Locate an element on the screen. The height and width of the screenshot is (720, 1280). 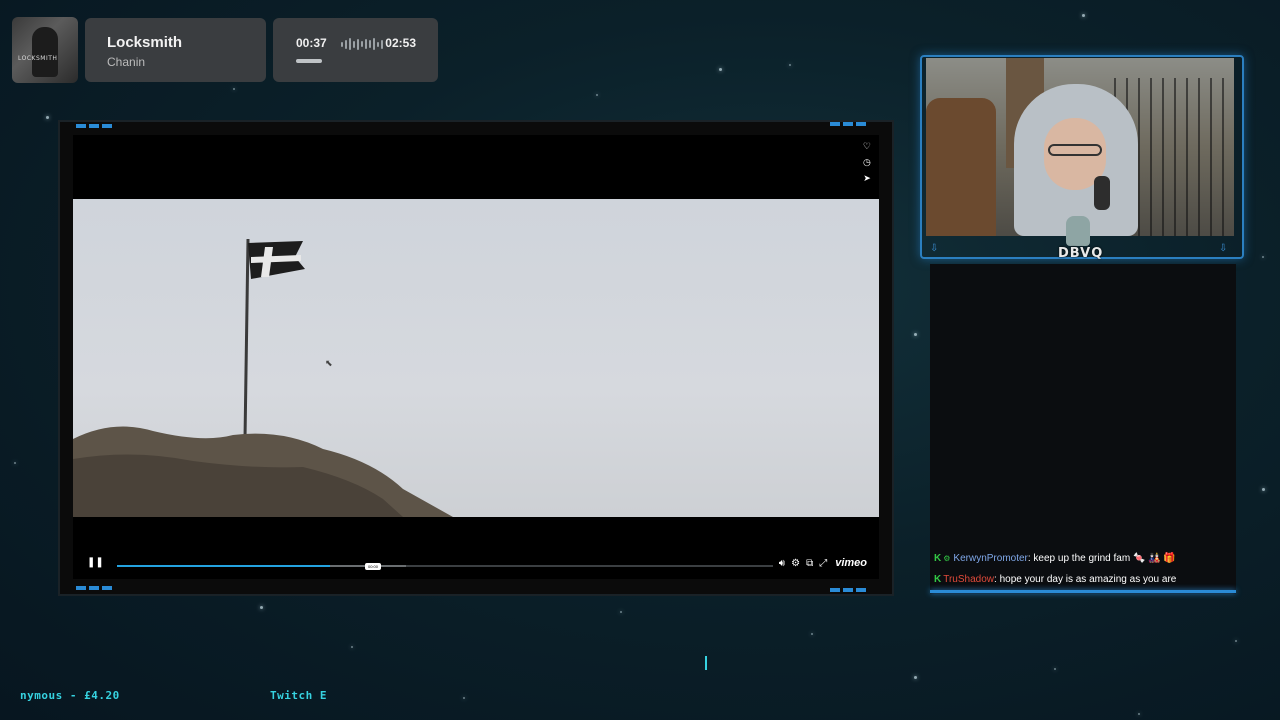
settings-icon: ⚙ is located at coordinates (795, 563).